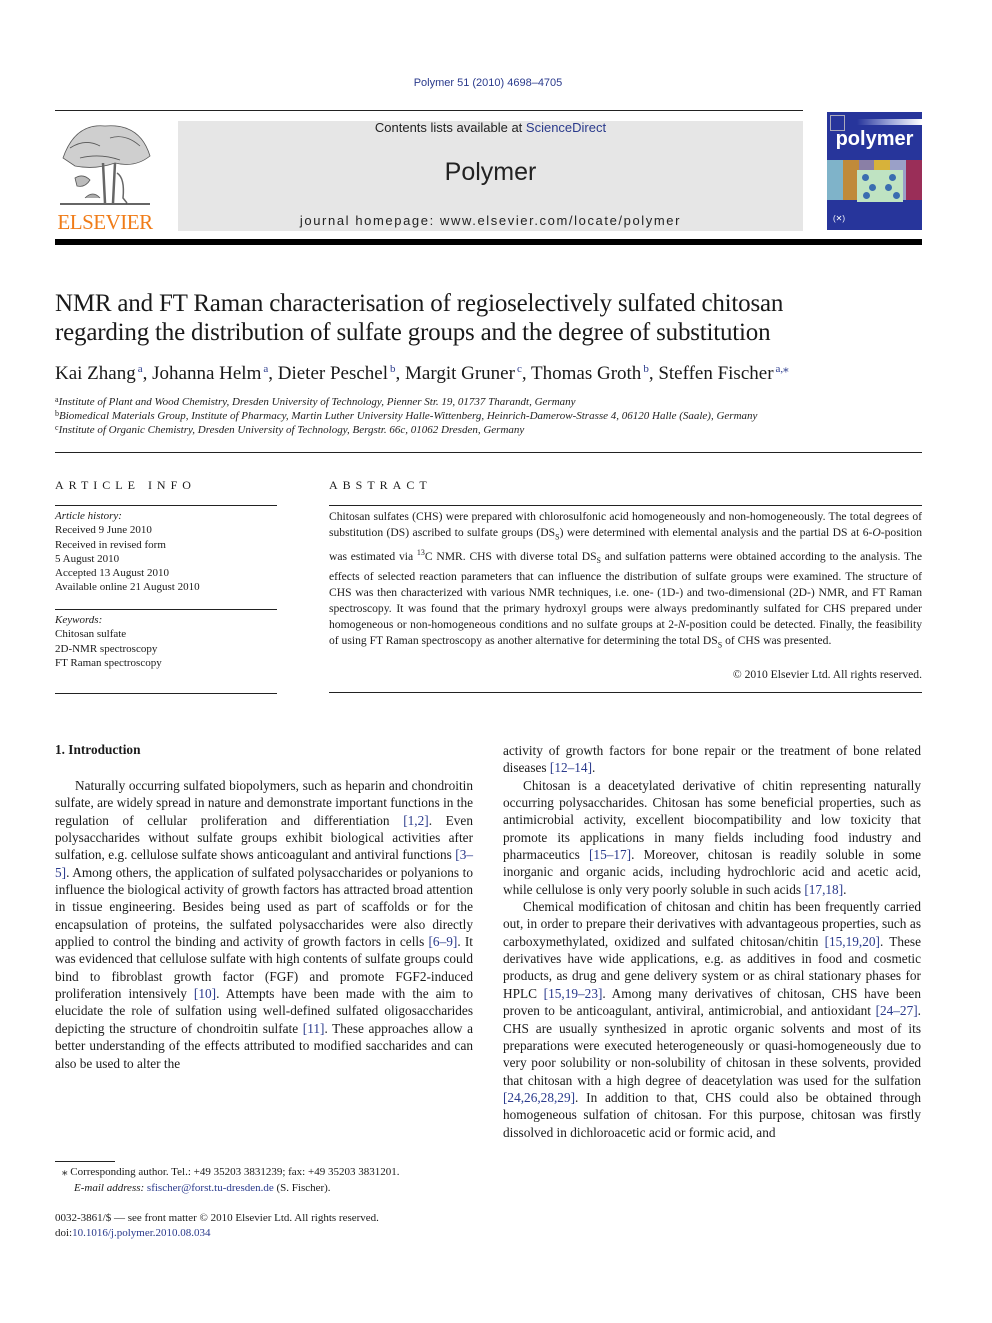  Describe the element at coordinates (566, 127) in the screenshot. I see `sciencedirect-link: ScienceDirect` at that location.